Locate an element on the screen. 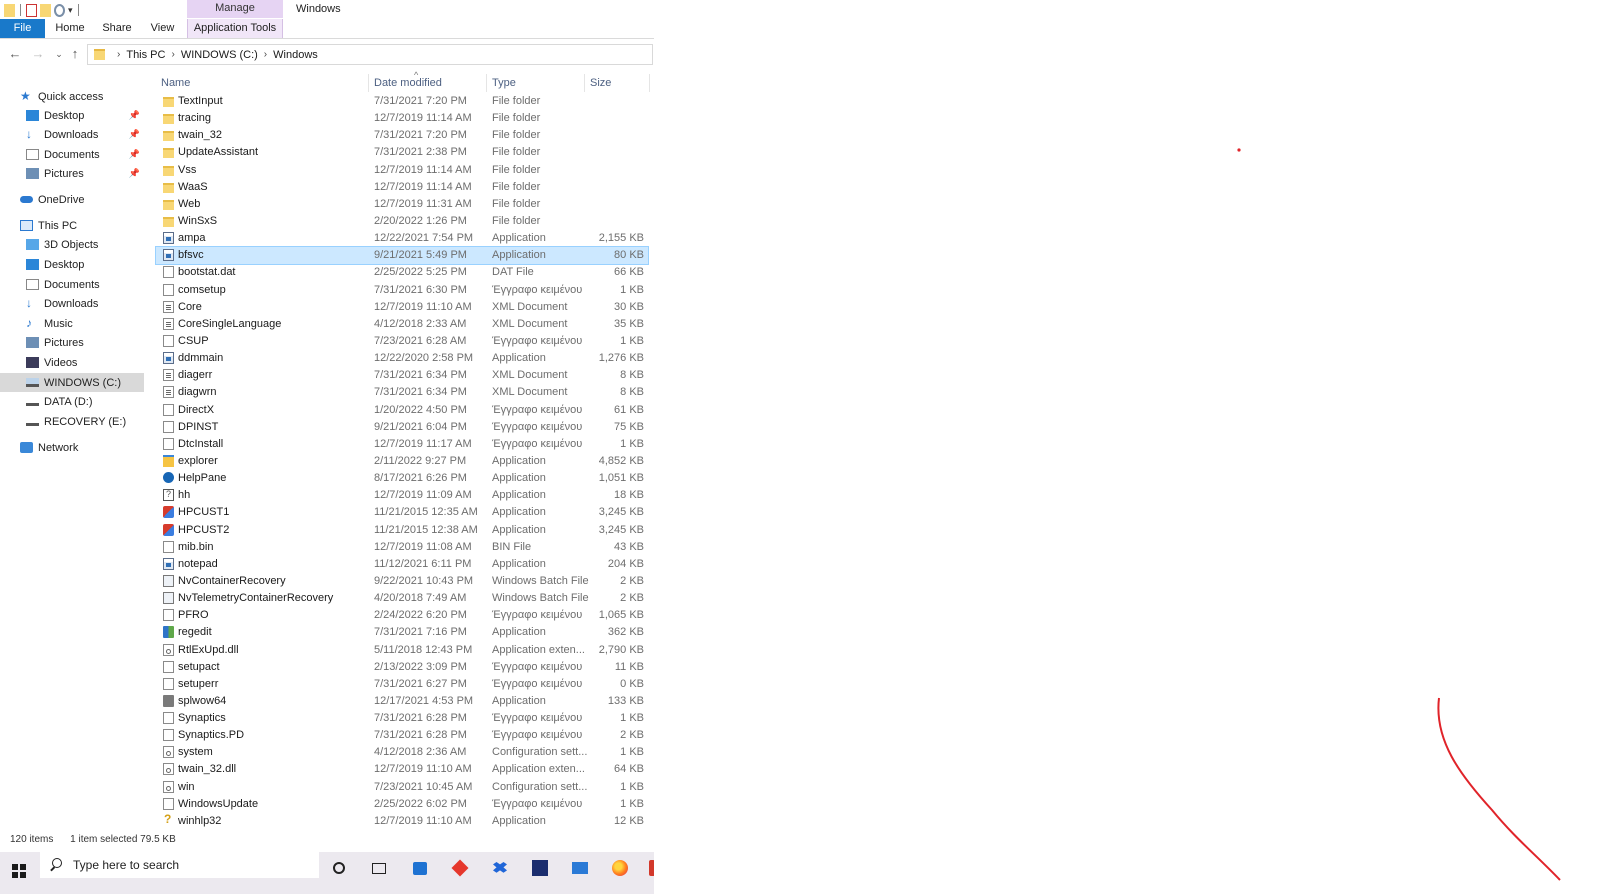 This screenshot has height=894, width=1600. file-row: hh 12/7/2019 11:09 AM Application 18 KB is located at coordinates (402, 495).